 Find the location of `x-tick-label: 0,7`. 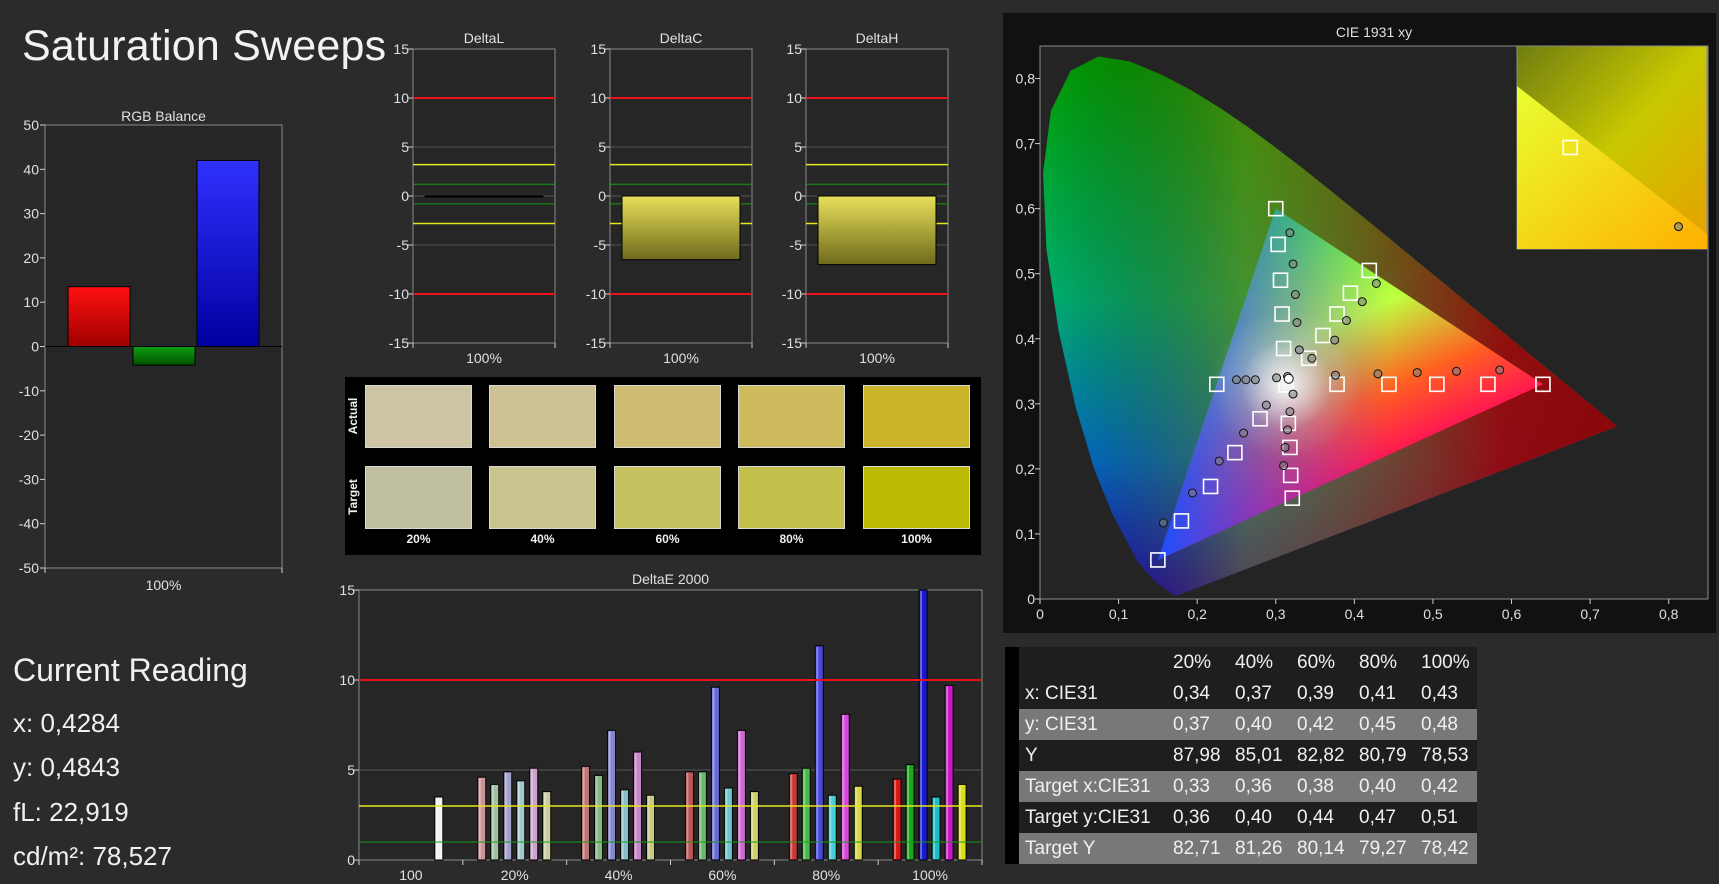

x-tick-label: 0,7 is located at coordinates (1590, 614).